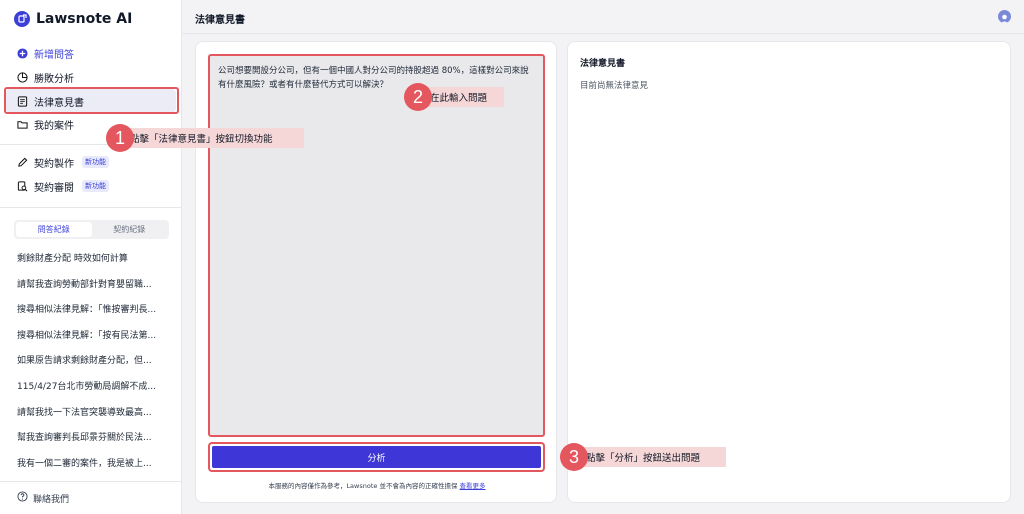 The image size is (1024, 514). Describe the element at coordinates (363, 486) in the screenshot. I see `disclaimer-text: 本服務的內容僅作為參考，Lawsnote 並不會為內容的正確性擔保` at that location.